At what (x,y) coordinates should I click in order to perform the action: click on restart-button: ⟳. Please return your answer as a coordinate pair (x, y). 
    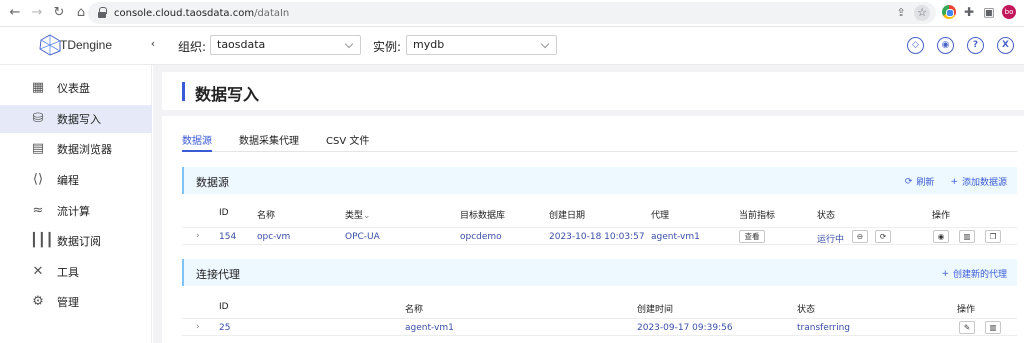
    Looking at the image, I should click on (883, 236).